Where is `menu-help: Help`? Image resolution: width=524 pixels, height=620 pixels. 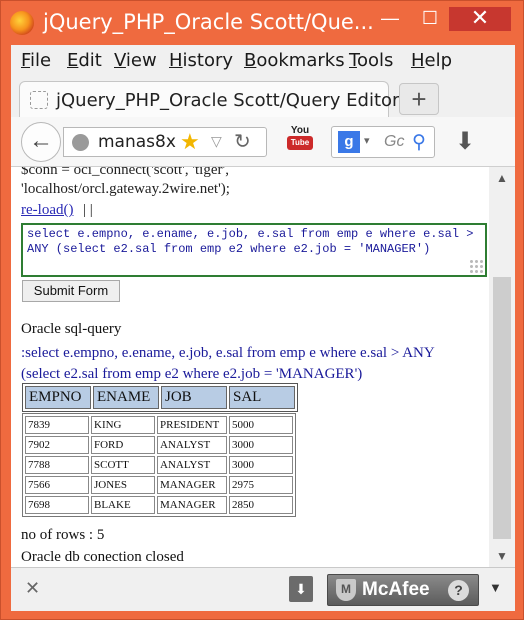
menu-help: Help is located at coordinates (431, 60).